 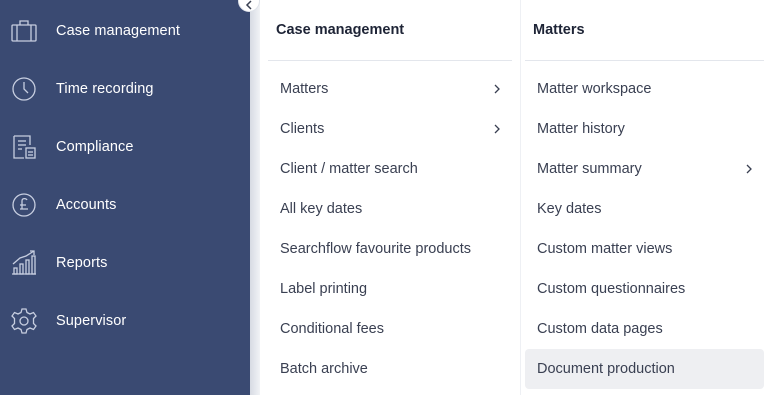 I want to click on menu-item-label: Conditional fees, so click(x=332, y=329).